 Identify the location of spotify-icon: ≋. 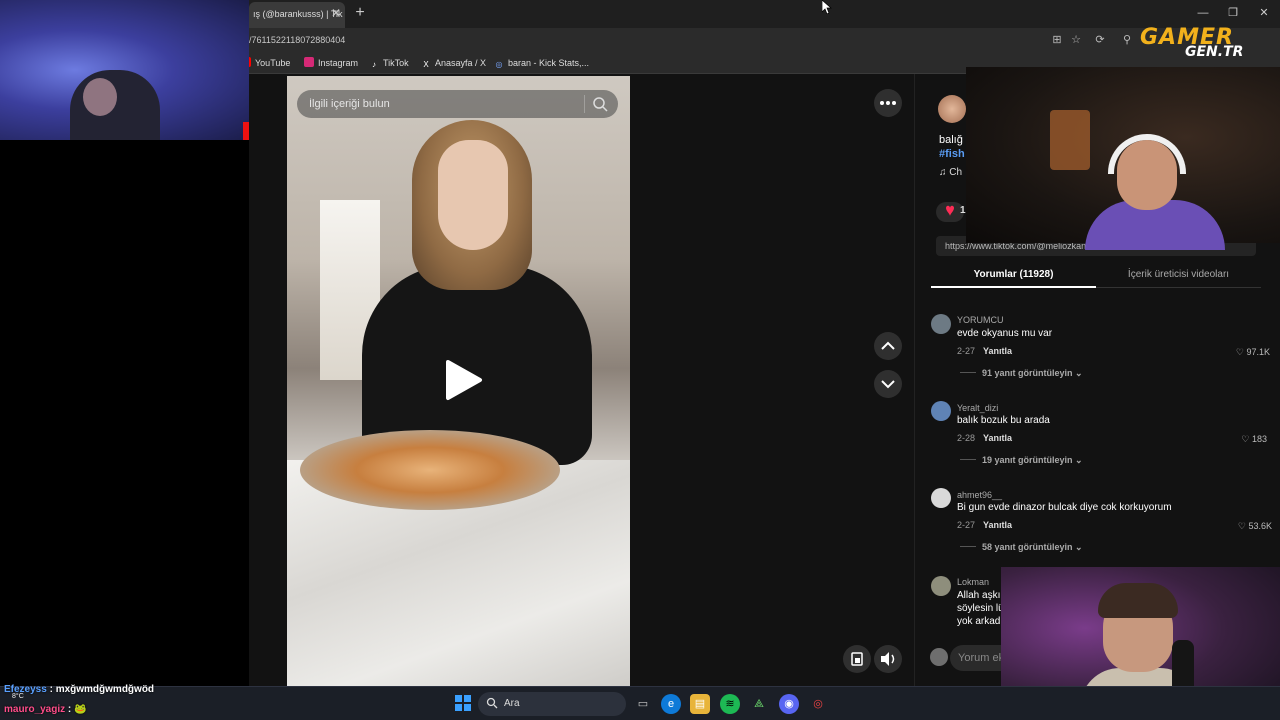
(730, 704).